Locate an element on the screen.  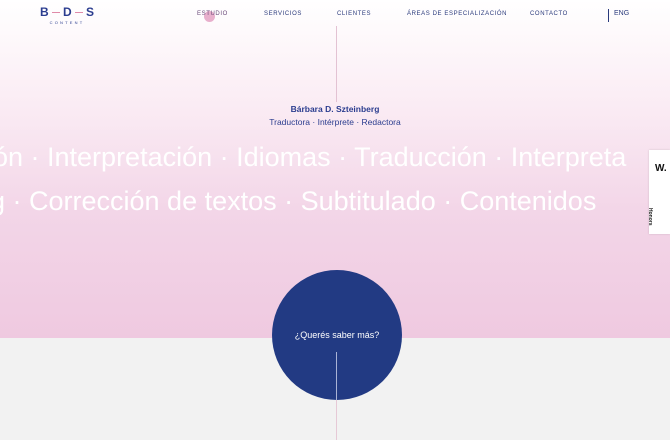
awards-label: Honors is located at coordinates (650, 217).